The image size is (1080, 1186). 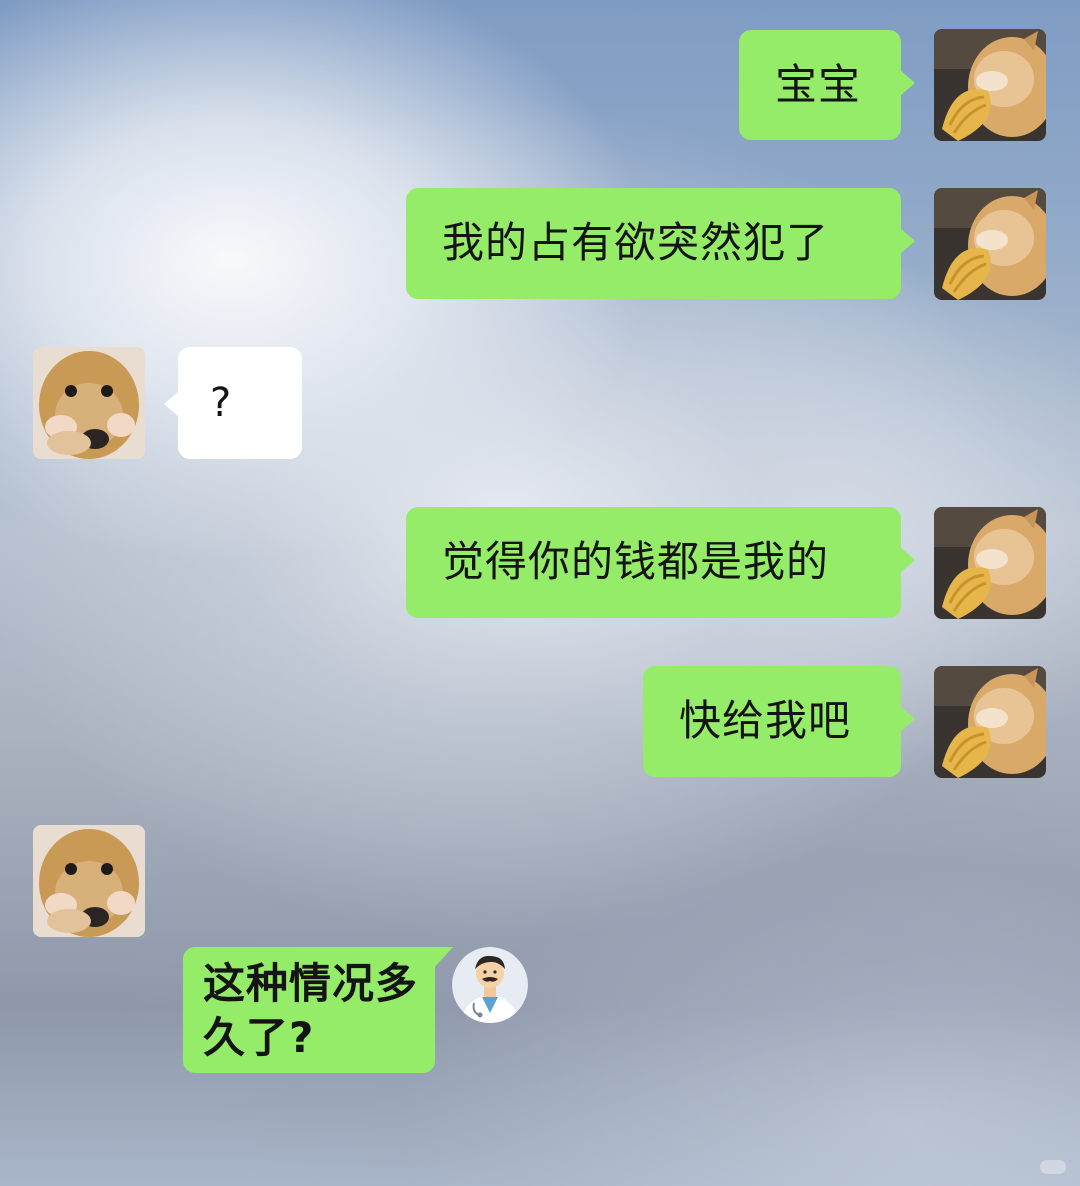 I want to click on watermark, so click(x=1053, y=1167).